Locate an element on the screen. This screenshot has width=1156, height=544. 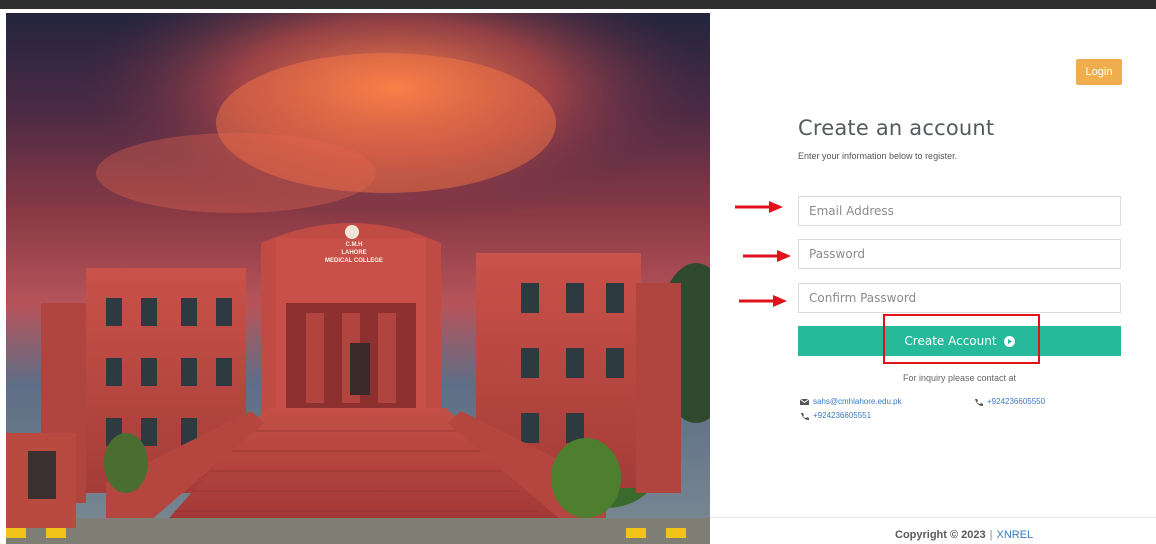
contact-phone-2-text: +924236605551 is located at coordinates (842, 415).